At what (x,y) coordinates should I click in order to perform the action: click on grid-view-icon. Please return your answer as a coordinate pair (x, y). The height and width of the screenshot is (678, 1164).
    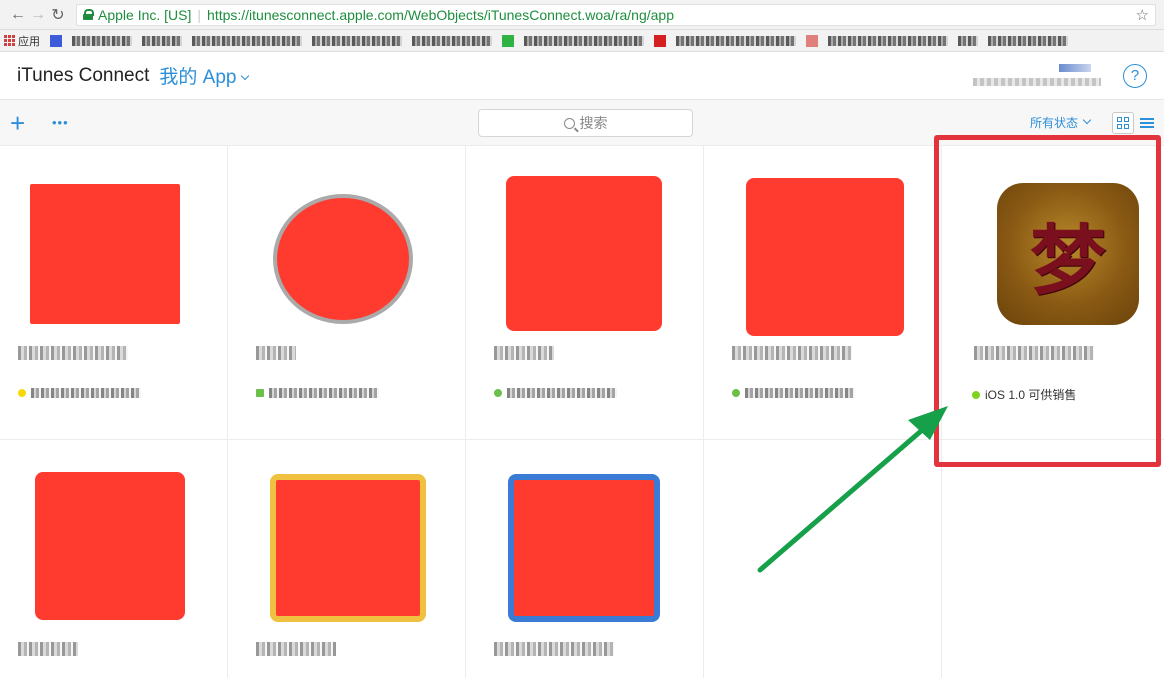
    Looking at the image, I should click on (1123, 122).